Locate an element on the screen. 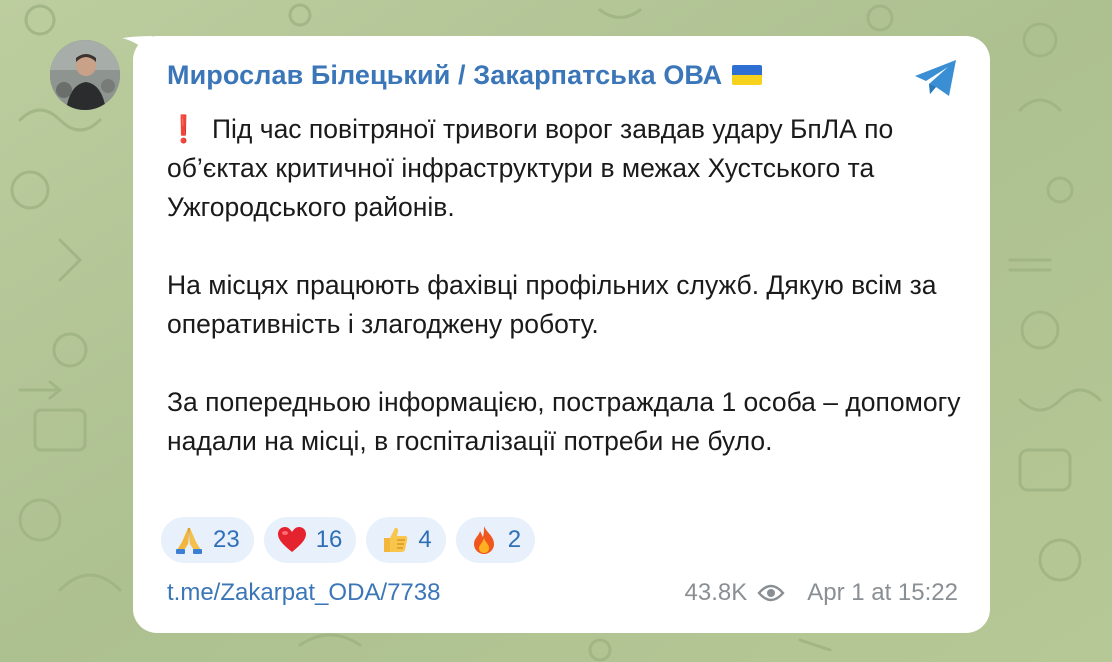 Image resolution: width=1112 pixels, height=662 pixels. exclamation-icon: ❗ is located at coordinates (183, 129).